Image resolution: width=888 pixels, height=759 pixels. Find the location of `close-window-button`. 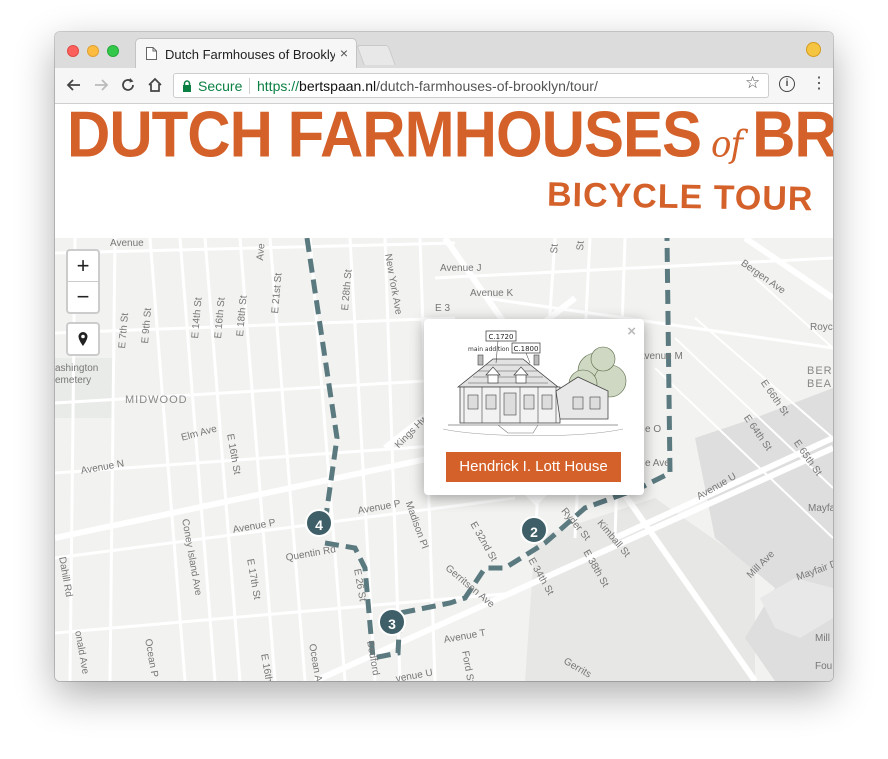

close-window-button is located at coordinates (73, 51).